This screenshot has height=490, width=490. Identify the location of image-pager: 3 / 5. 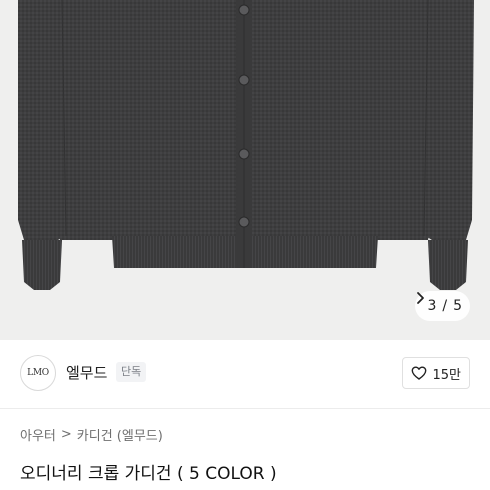
(442, 306).